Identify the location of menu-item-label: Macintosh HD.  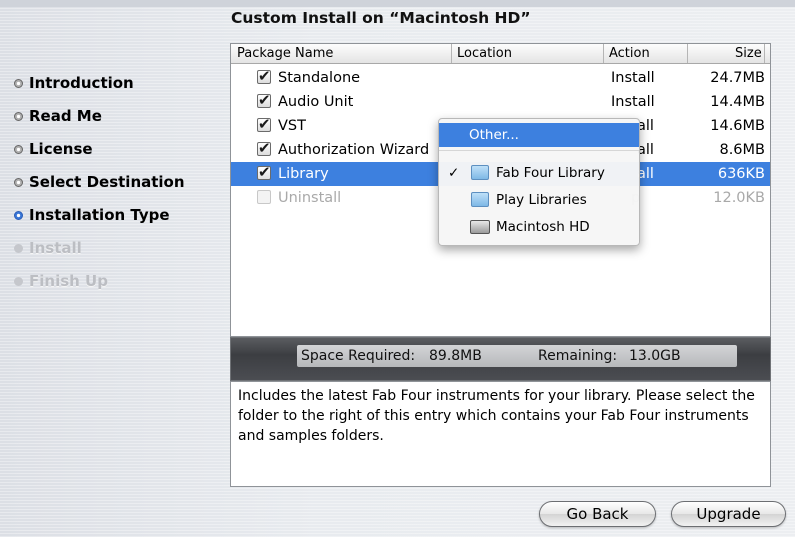
(543, 227).